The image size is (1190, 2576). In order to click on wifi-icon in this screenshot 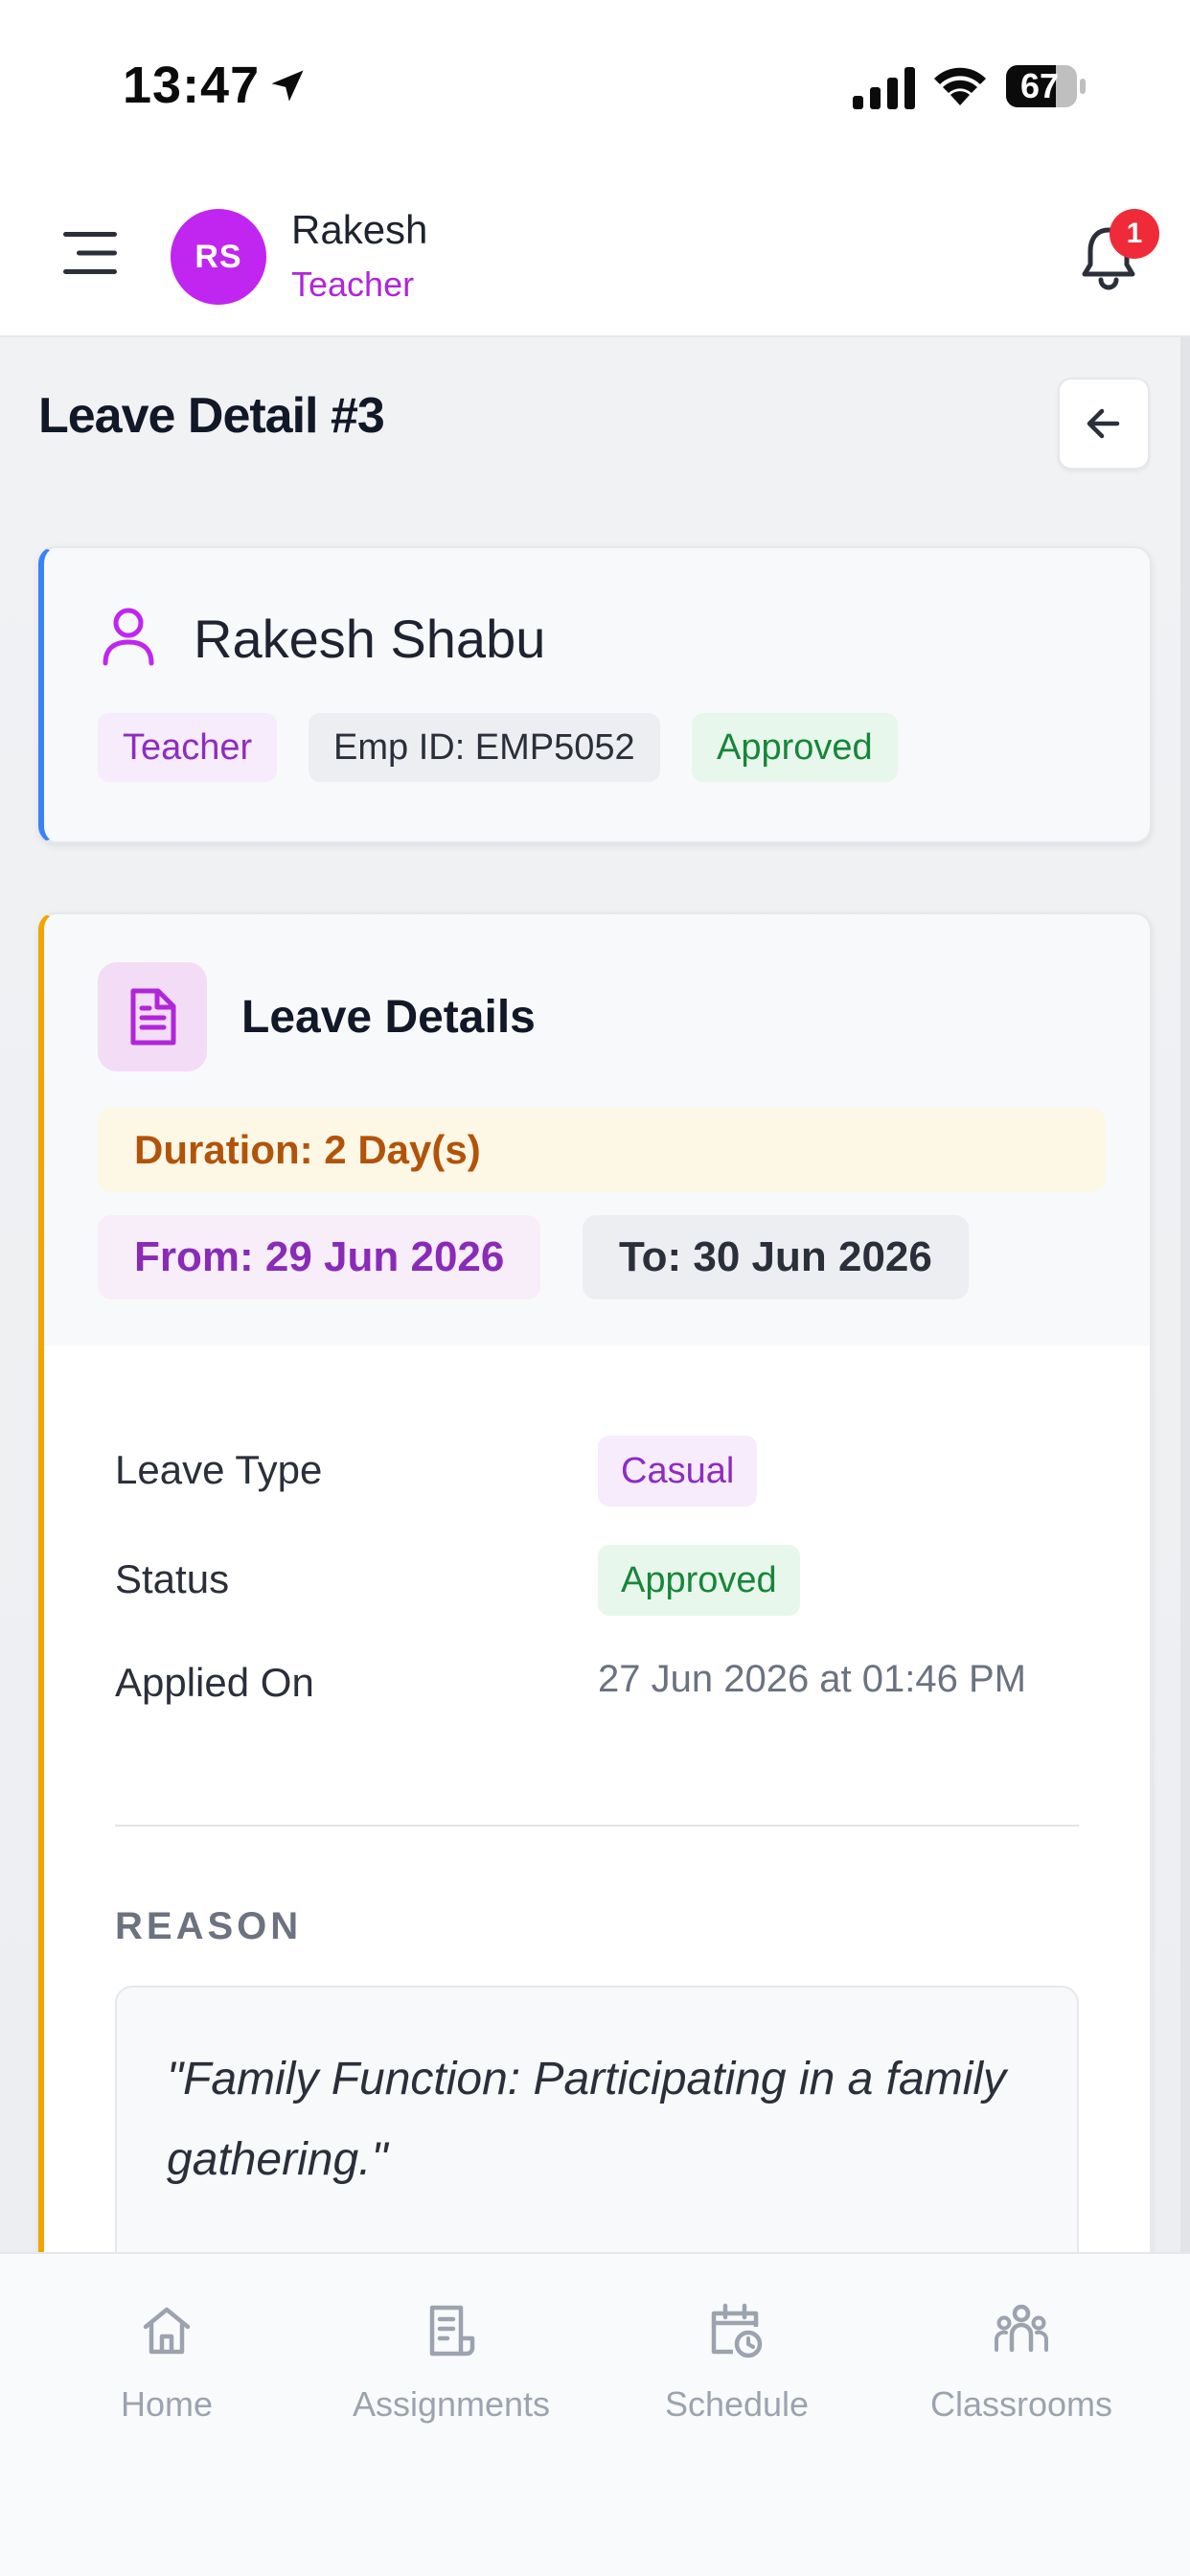, I will do `click(960, 86)`.